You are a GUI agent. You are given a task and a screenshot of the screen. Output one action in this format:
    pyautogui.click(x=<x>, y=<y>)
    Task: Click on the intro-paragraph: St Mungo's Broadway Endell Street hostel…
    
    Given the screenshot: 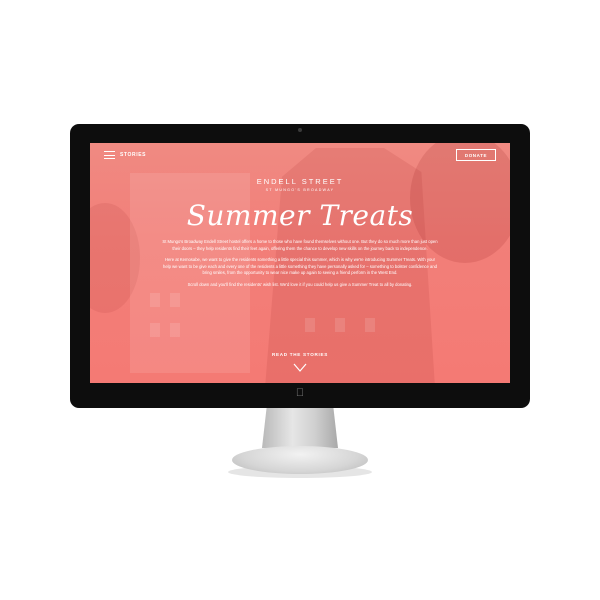 What is the action you would take?
    pyautogui.click(x=300, y=245)
    